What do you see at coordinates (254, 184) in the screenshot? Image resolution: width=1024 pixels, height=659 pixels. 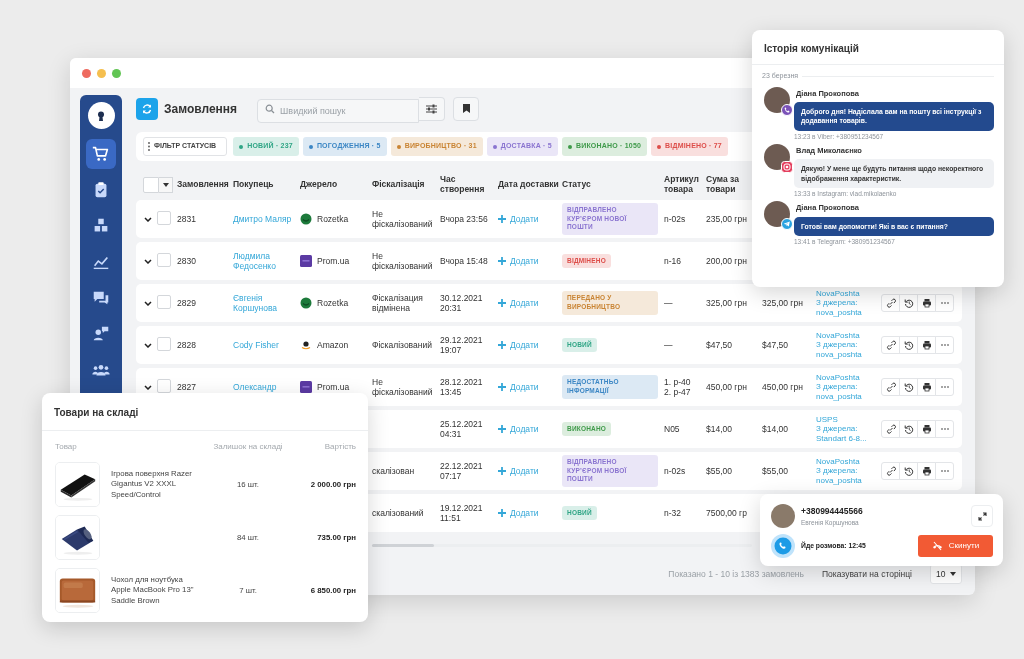 I see `column-header: Покупець` at bounding box center [254, 184].